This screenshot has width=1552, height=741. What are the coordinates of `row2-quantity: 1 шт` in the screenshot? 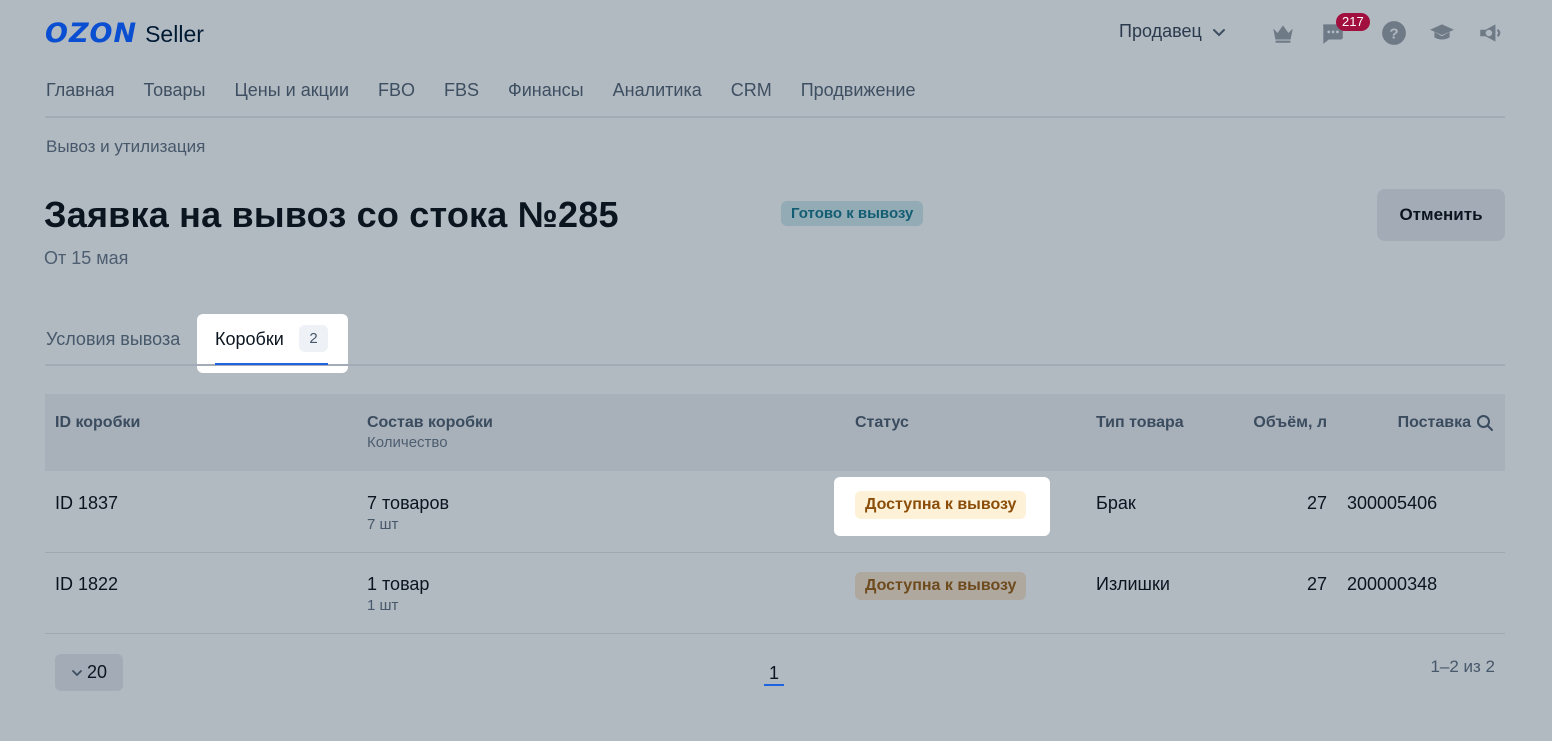 It's located at (383, 605).